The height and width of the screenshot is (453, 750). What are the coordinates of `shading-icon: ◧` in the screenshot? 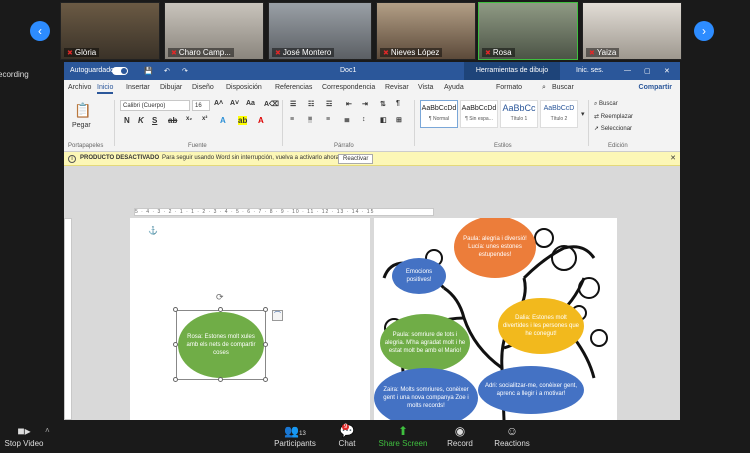 It's located at (383, 120).